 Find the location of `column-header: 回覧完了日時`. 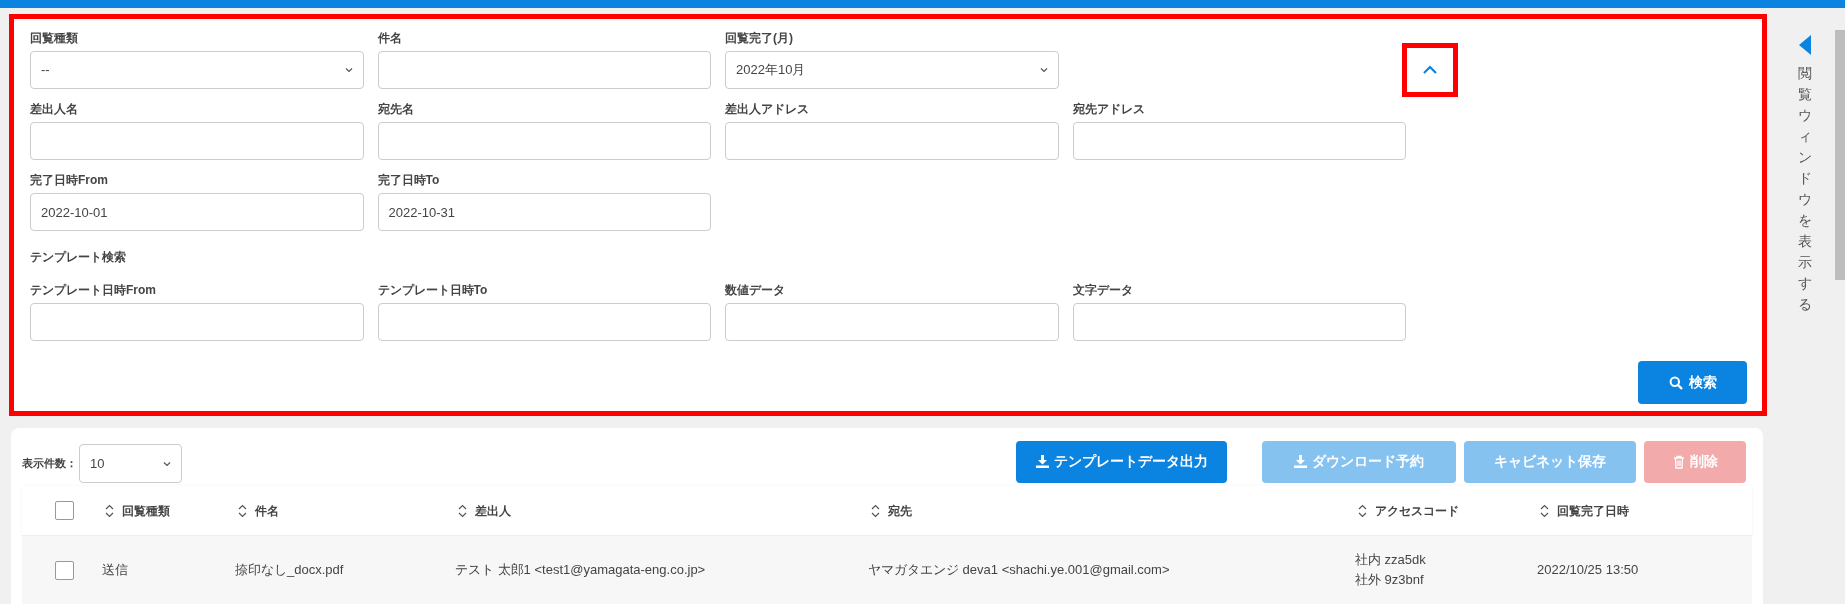

column-header: 回覧完了日時 is located at coordinates (1593, 510).